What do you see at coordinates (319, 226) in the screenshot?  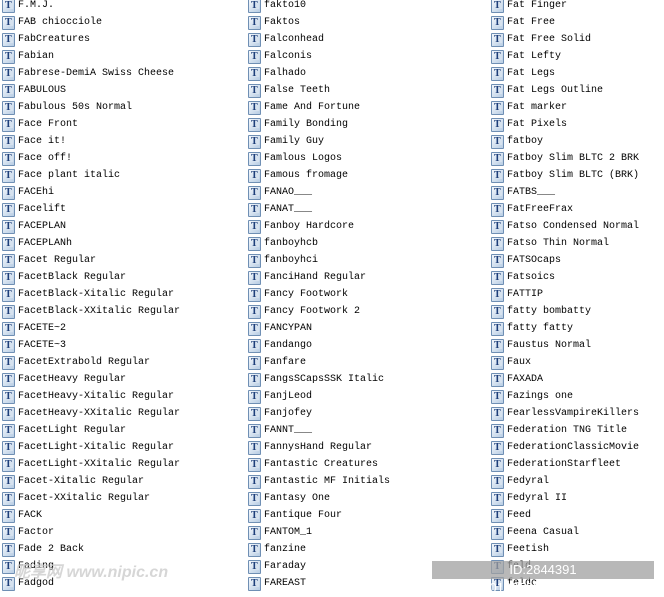 I see `font-file-item: Fanboy Hardcore` at bounding box center [319, 226].